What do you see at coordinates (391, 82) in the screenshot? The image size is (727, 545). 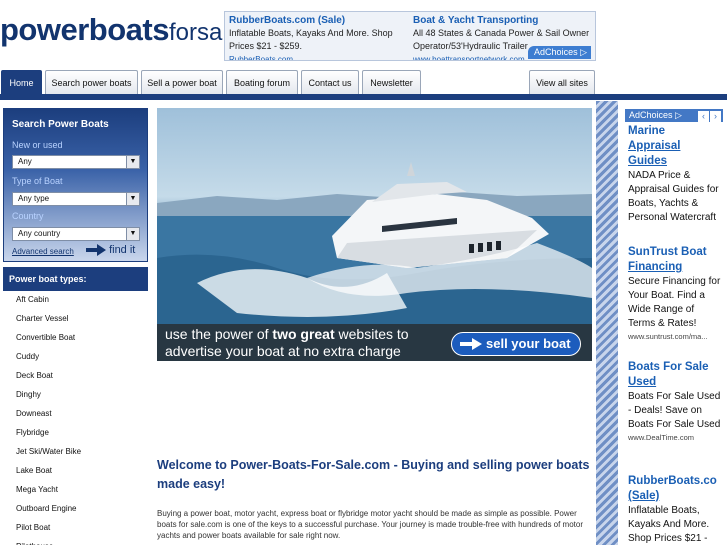 I see `tab-newsletter: Newsletter` at bounding box center [391, 82].